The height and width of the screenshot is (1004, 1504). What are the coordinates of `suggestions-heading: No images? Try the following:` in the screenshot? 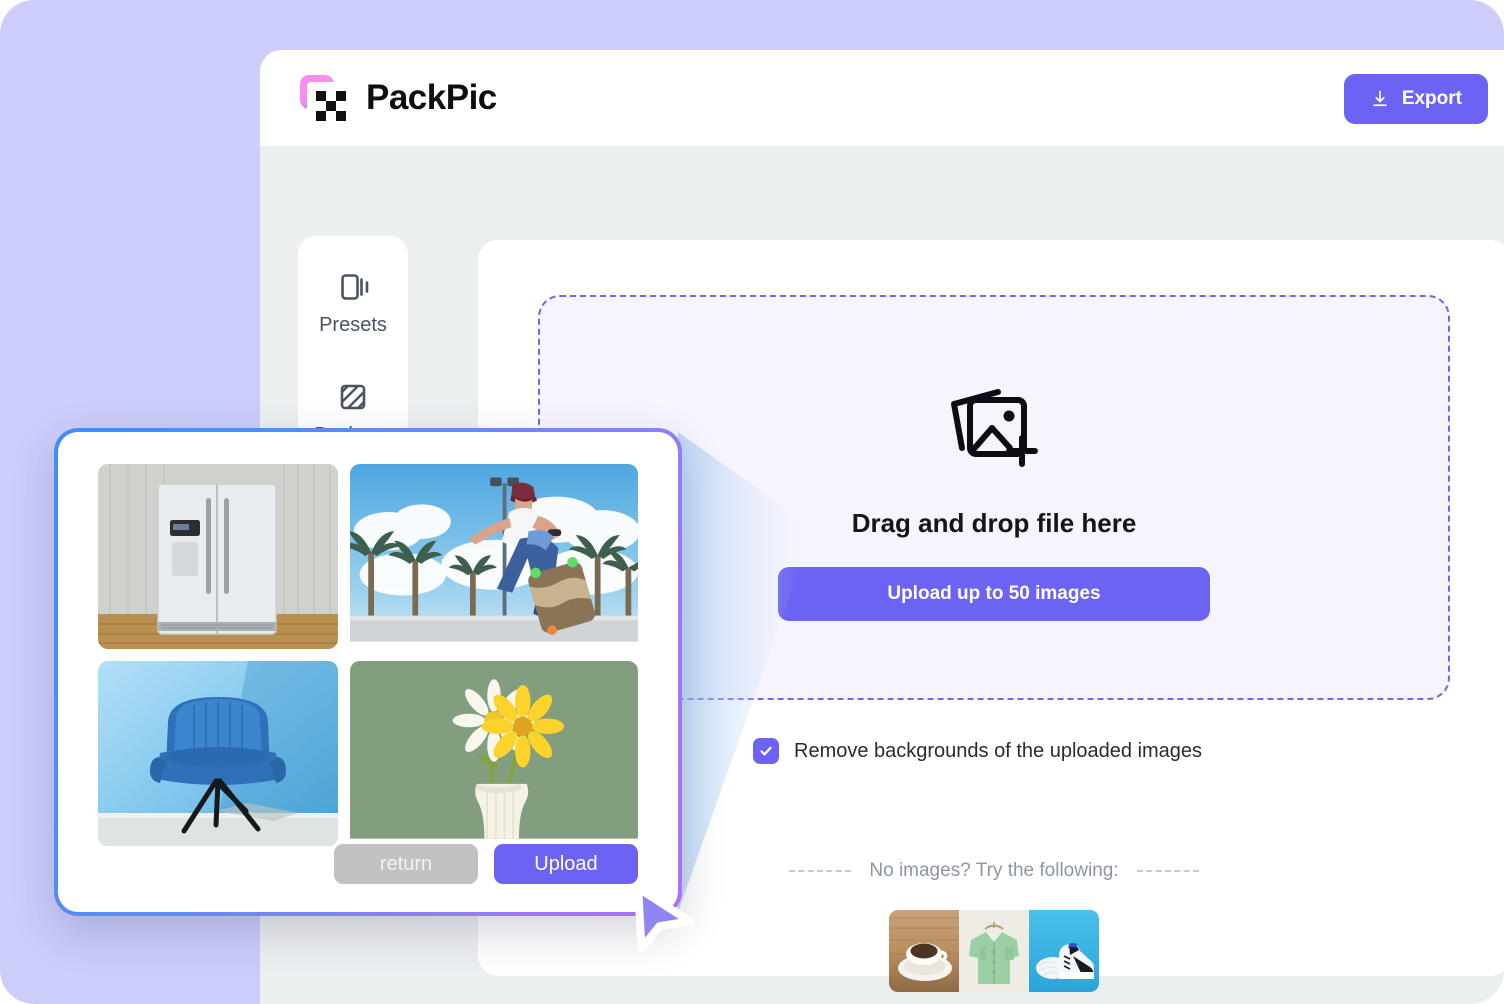 It's located at (994, 871).